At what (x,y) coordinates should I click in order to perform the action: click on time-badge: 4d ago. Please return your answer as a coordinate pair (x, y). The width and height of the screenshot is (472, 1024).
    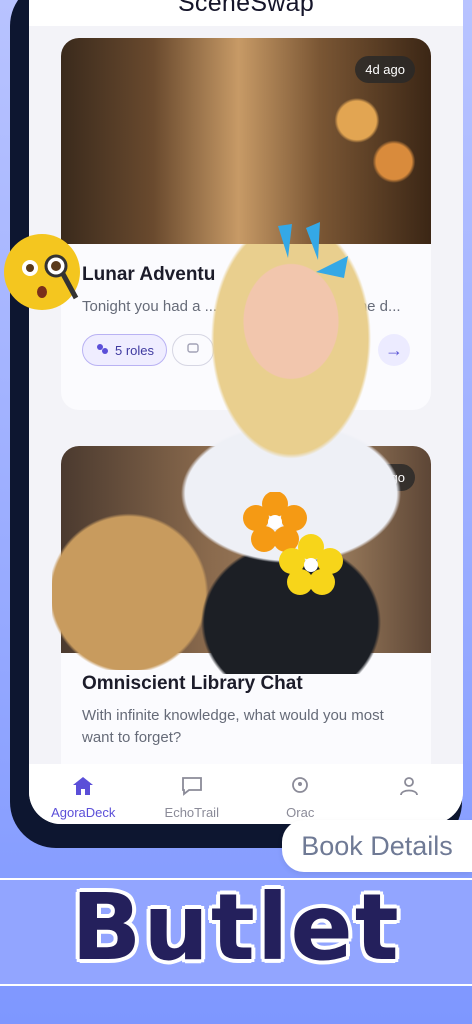
    Looking at the image, I should click on (385, 69).